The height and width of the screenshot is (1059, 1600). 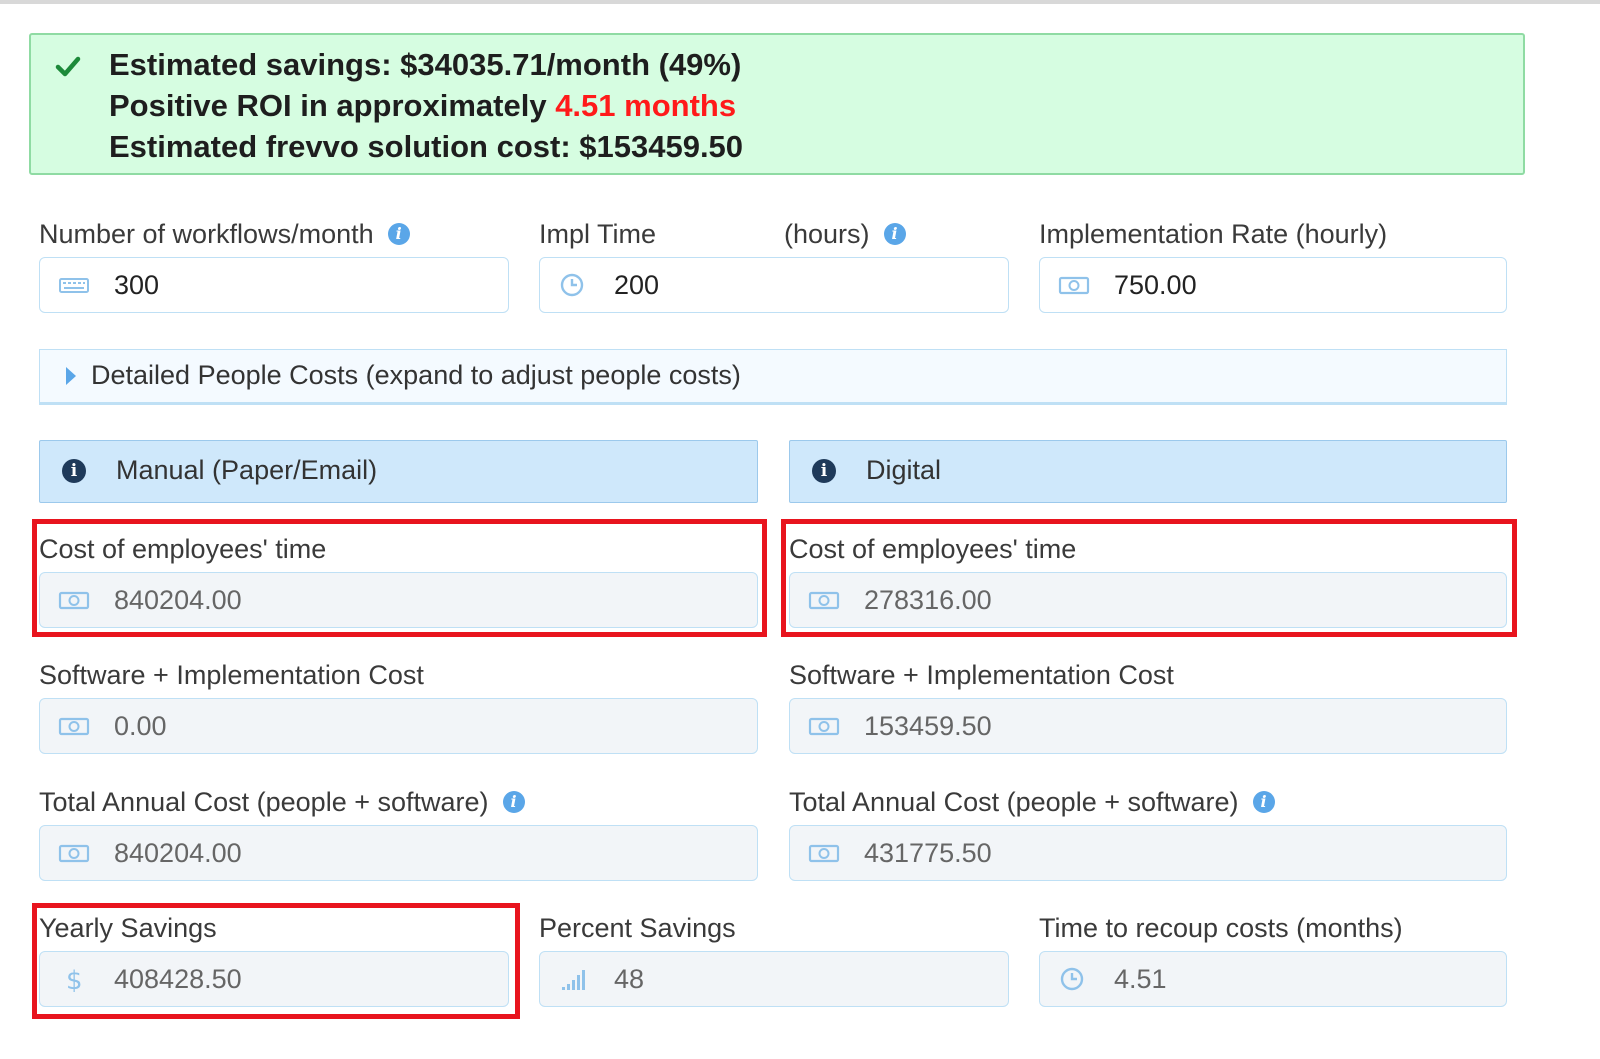 I want to click on impl-time-label-suffix: (hours) i, so click(x=845, y=234).